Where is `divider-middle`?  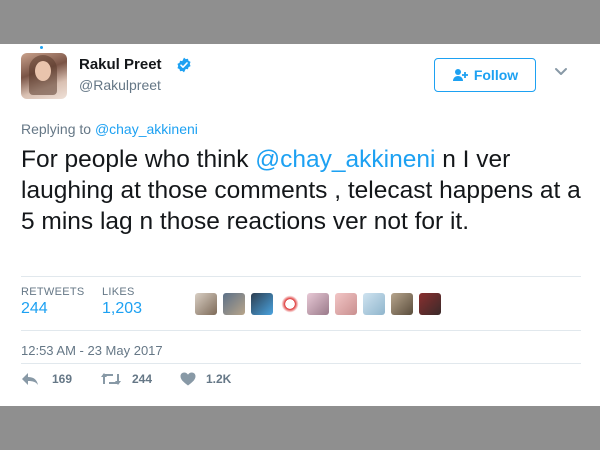
divider-middle is located at coordinates (301, 330).